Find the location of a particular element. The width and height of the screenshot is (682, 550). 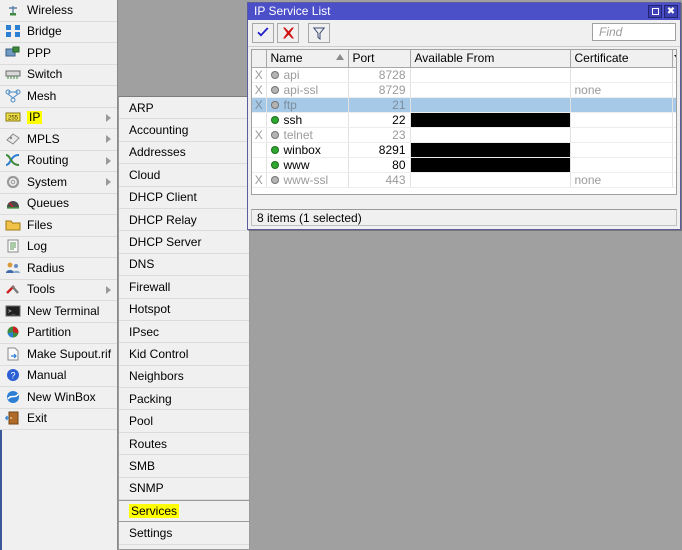

submenu-item-routes: Routes is located at coordinates (184, 444).